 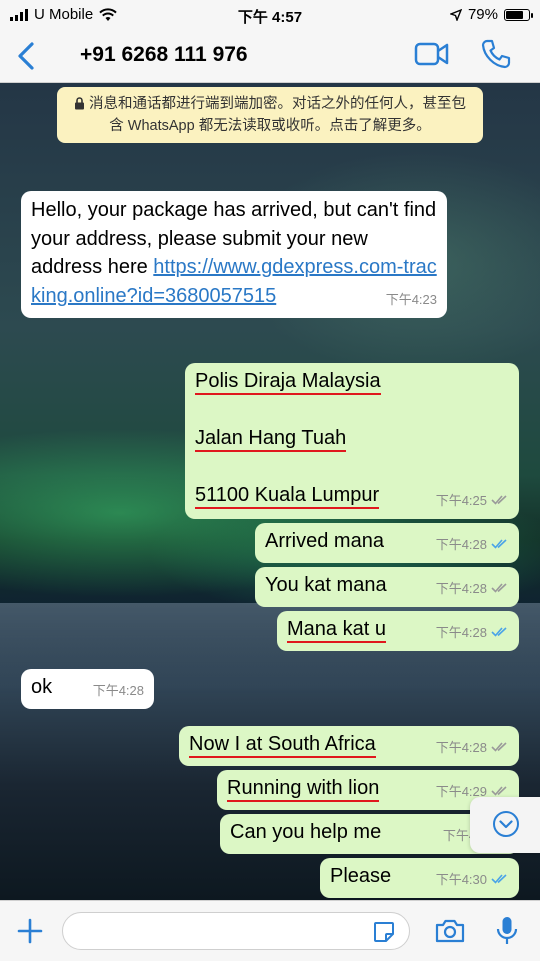 I want to click on chat-header: +91 6268 111 976, so click(x=270, y=56).